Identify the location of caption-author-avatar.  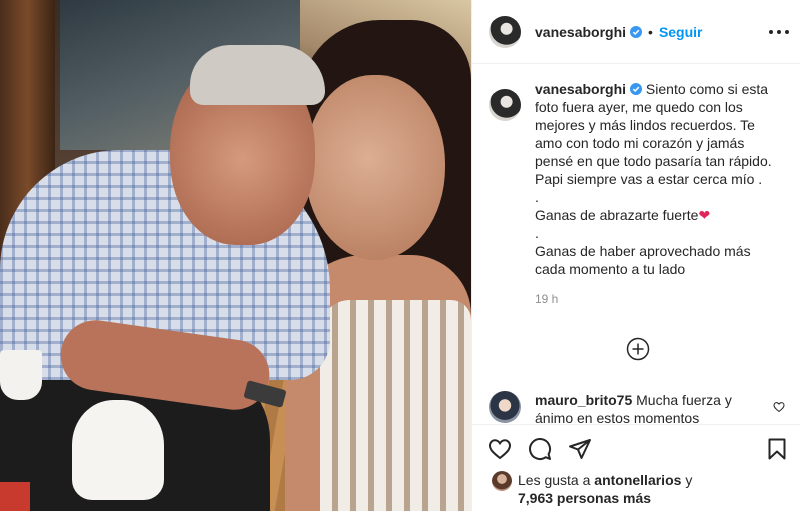
(505, 105).